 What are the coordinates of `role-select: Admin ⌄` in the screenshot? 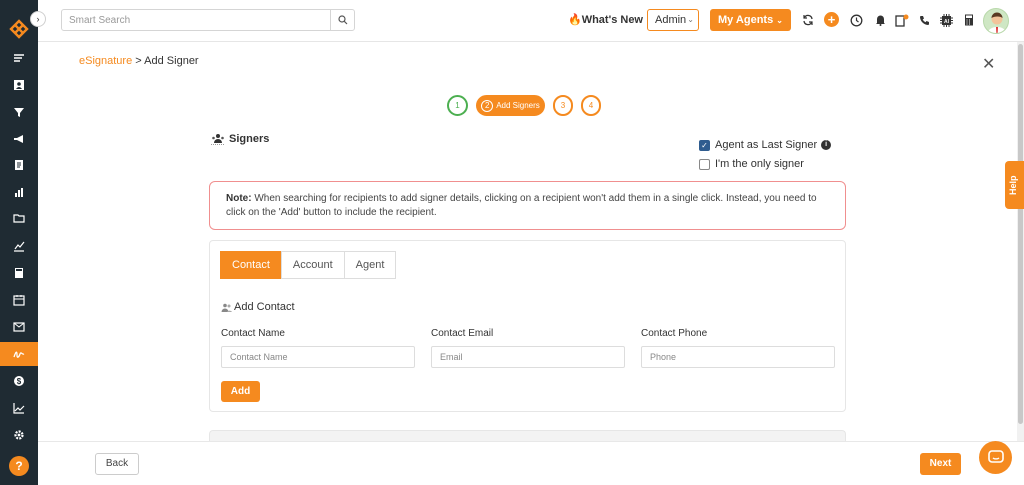 It's located at (673, 20).